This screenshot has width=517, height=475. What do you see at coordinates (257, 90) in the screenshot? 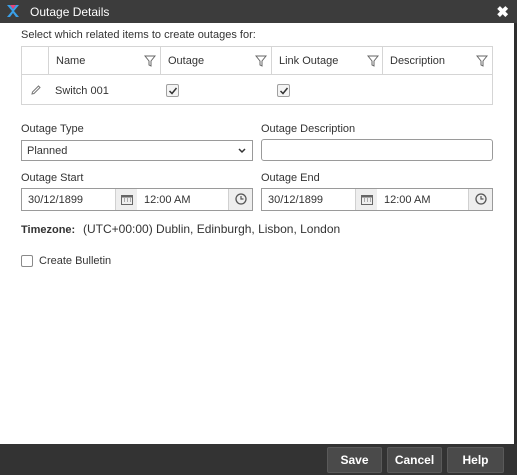
I see `table-row: Switch 001` at bounding box center [257, 90].